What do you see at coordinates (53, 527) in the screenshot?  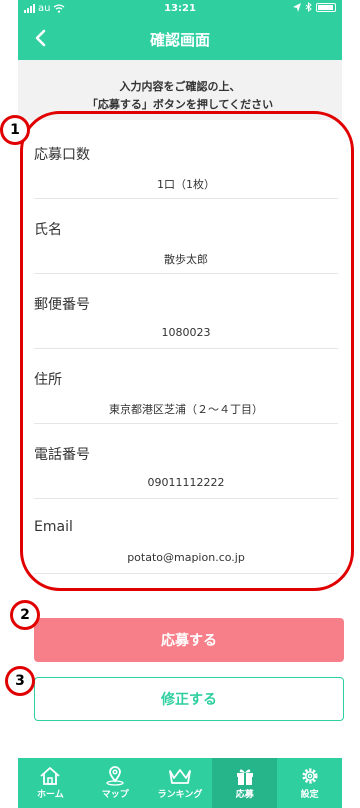 I see `email-label: Email` at bounding box center [53, 527].